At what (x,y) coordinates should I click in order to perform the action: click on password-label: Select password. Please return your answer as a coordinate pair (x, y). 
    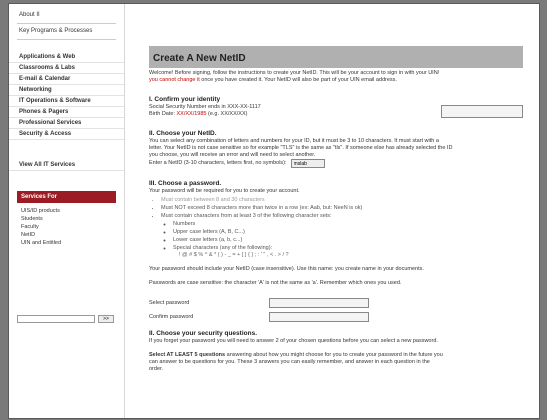
    Looking at the image, I should click on (169, 303).